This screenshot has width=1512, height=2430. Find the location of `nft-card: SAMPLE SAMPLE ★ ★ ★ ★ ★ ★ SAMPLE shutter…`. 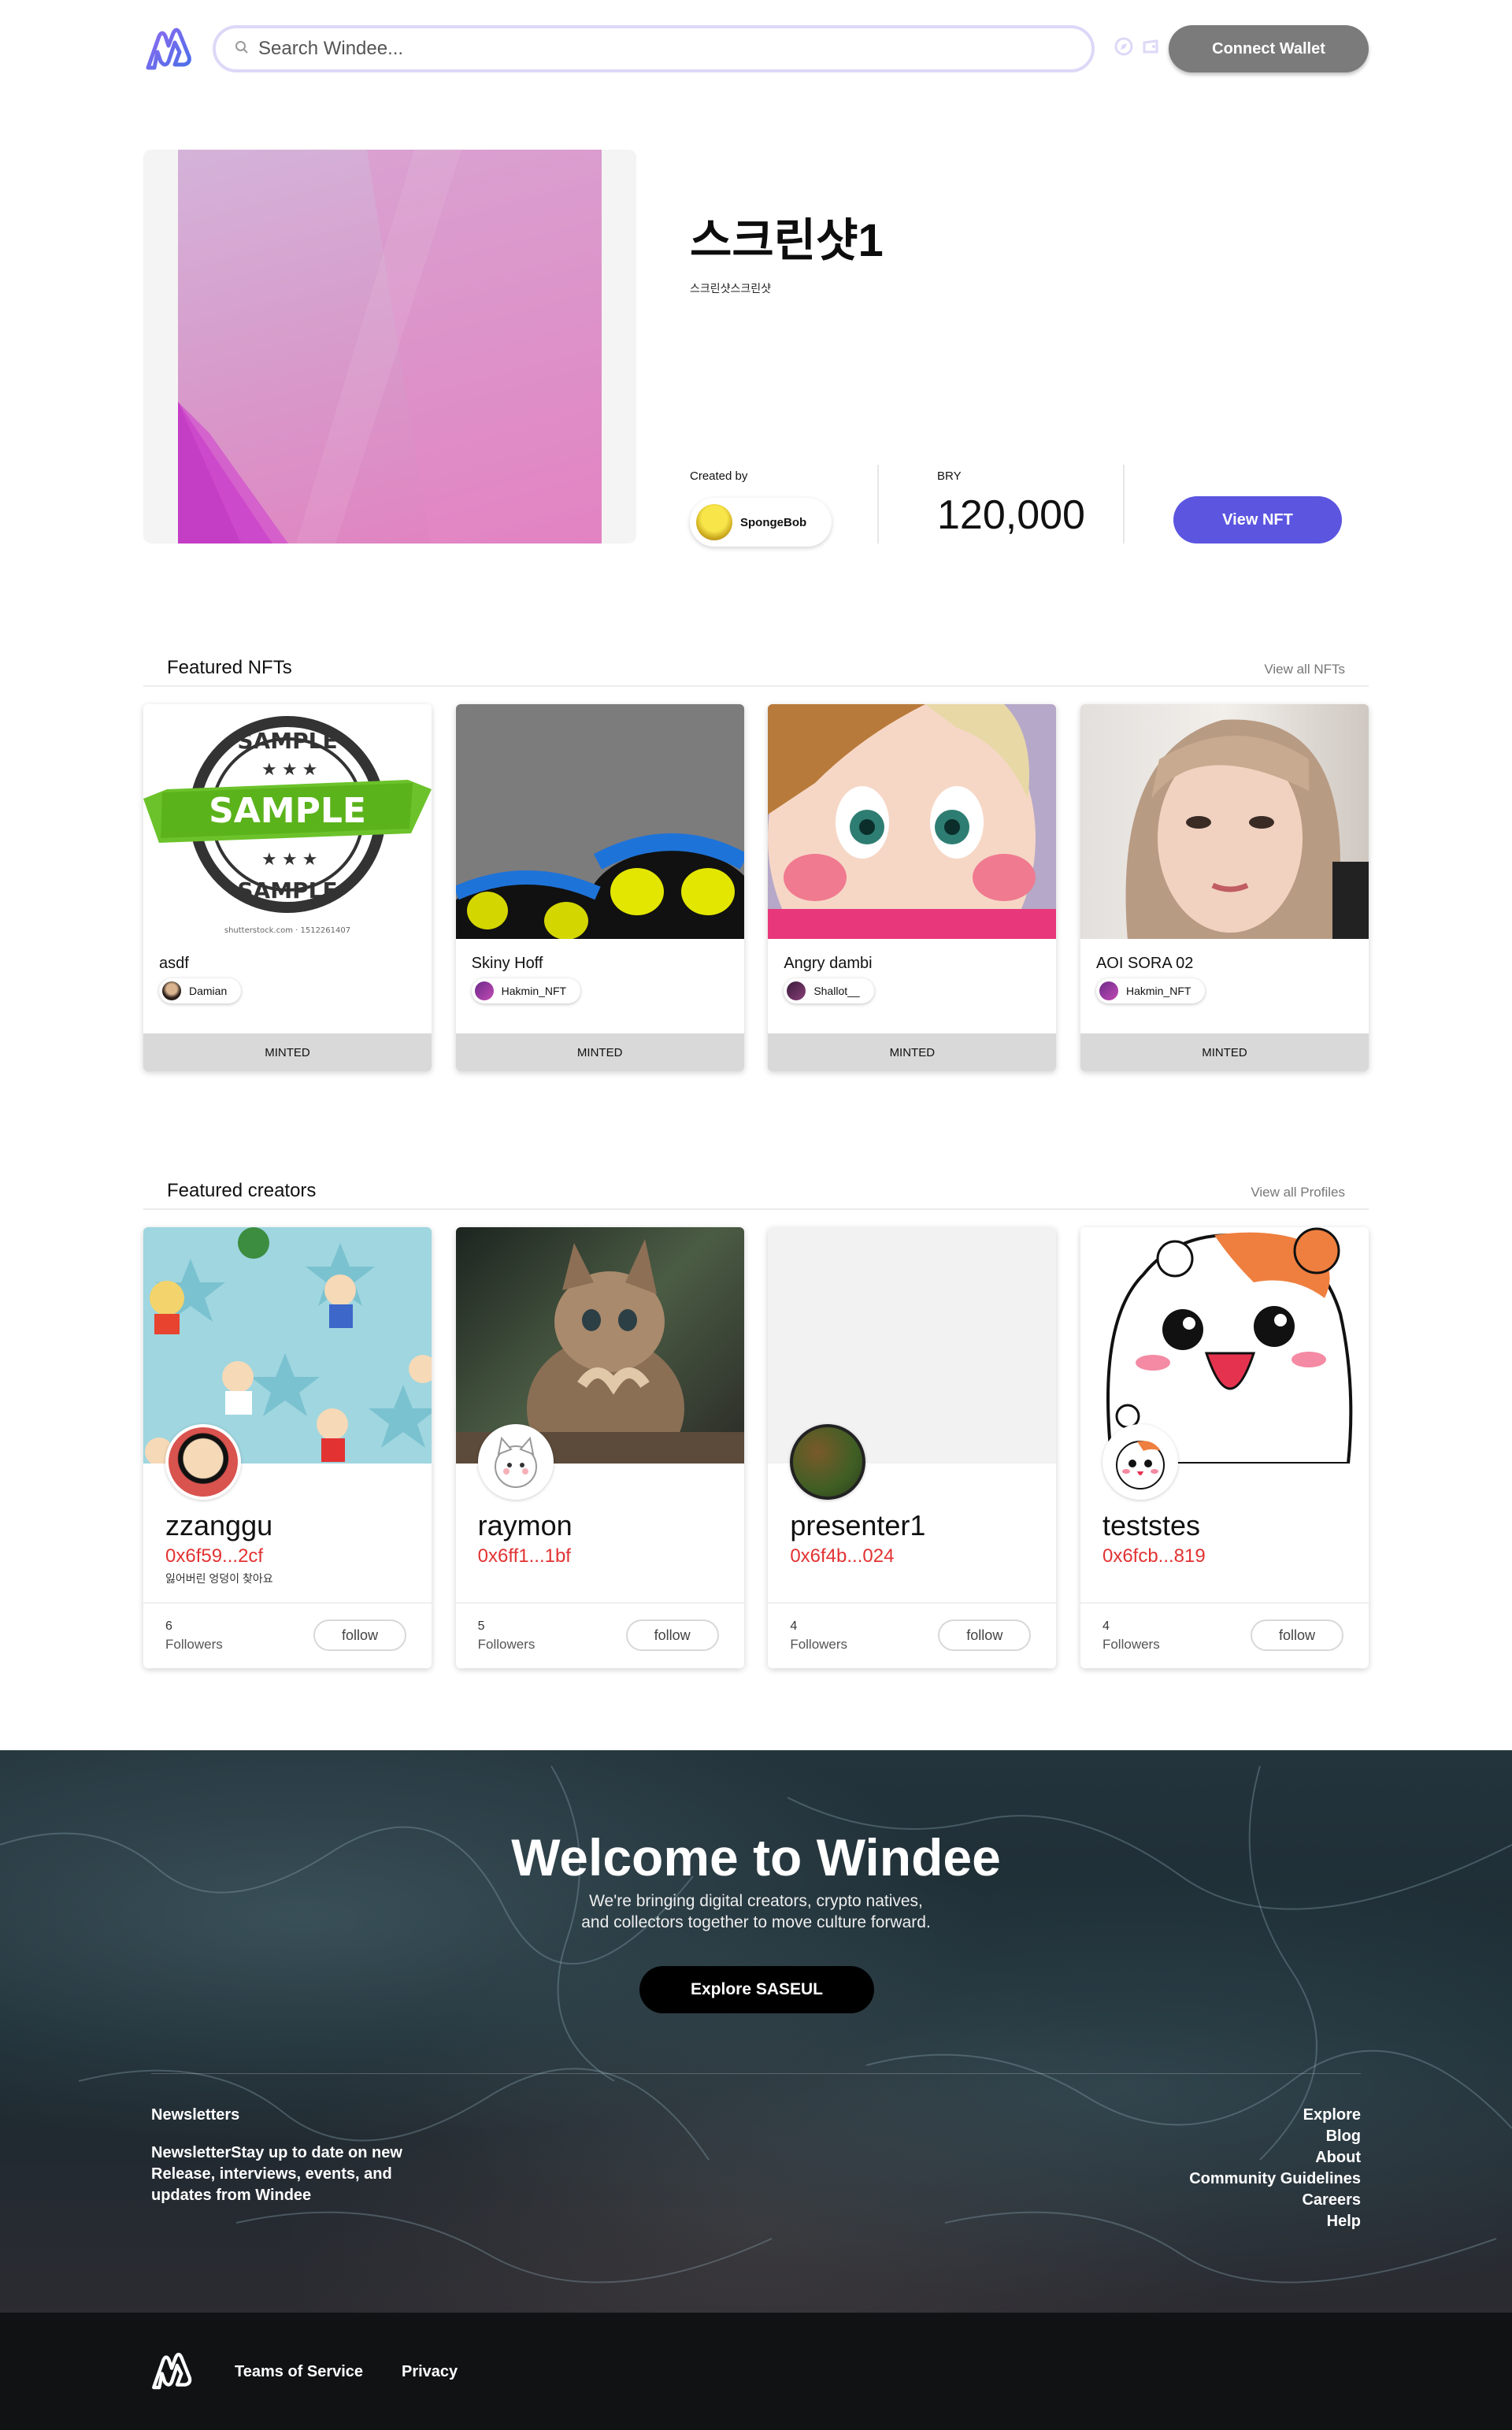

nft-card: SAMPLE SAMPLE ★ ★ ★ ★ ★ ★ SAMPLE shutter… is located at coordinates (287, 887).